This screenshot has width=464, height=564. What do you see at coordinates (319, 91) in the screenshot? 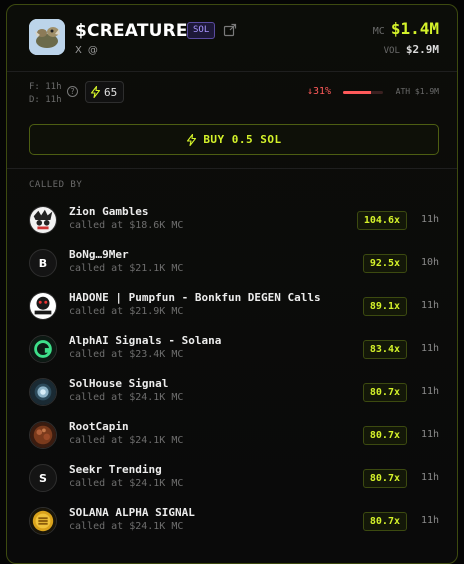
I see `drawdown-percent: ↓31%` at bounding box center [319, 91].